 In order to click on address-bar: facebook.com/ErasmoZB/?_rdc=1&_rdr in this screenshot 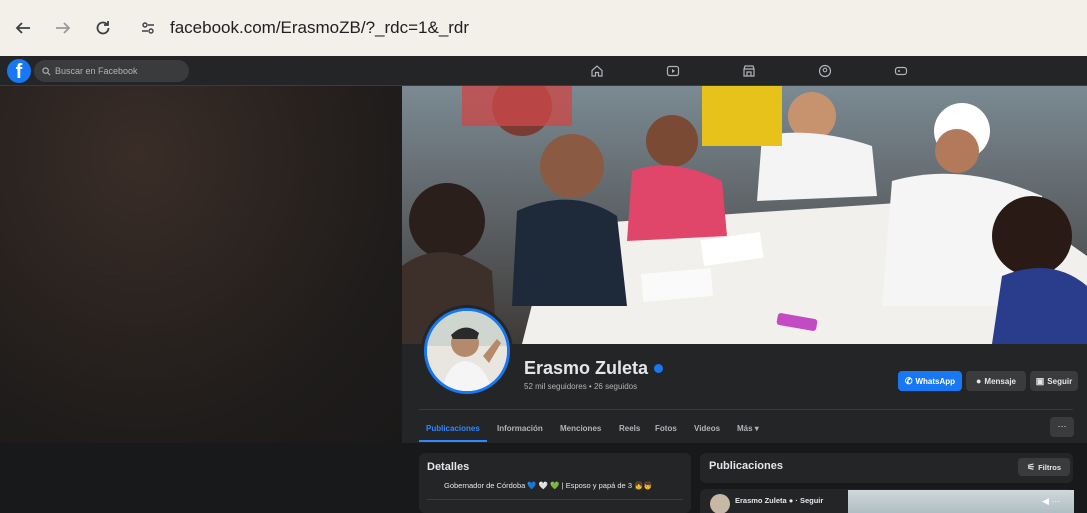, I will do `click(301, 28)`.